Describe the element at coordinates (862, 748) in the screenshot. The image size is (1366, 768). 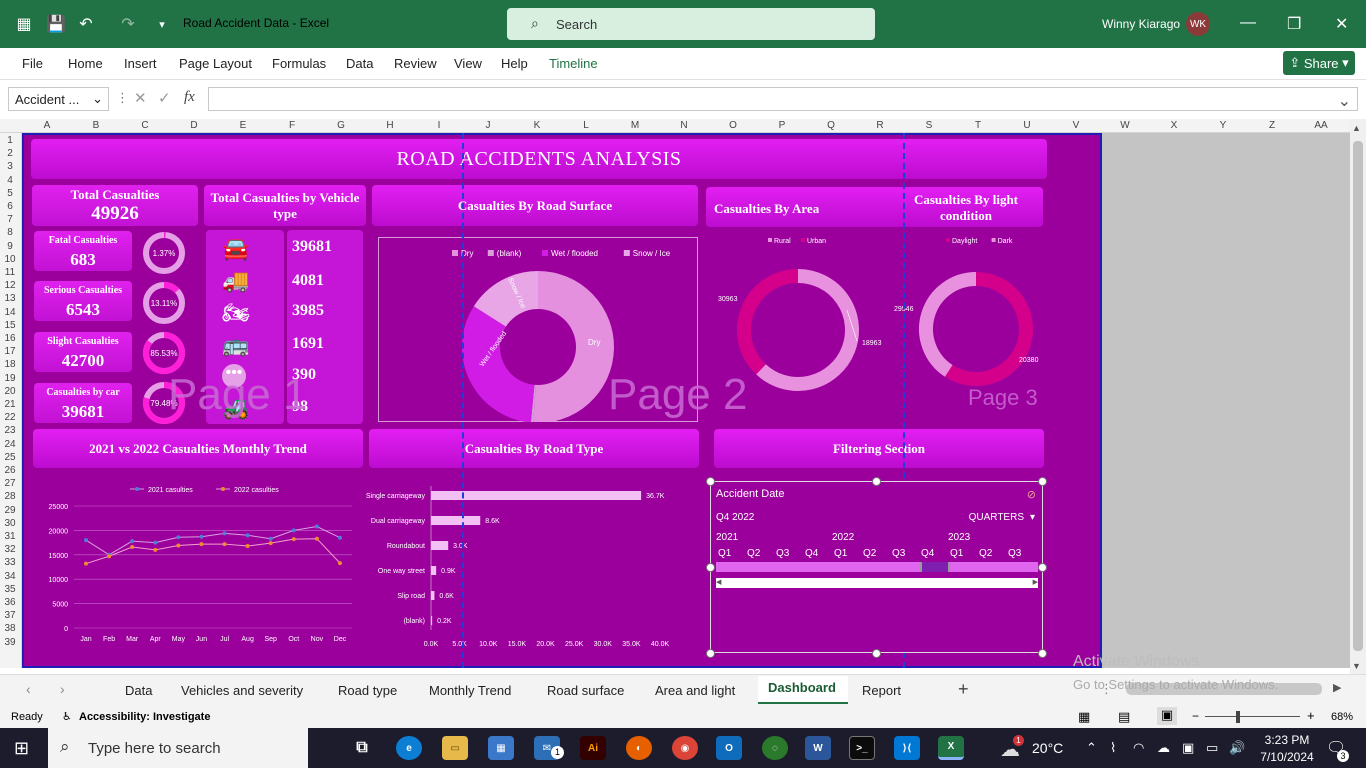
I see `terminal-icon: >_` at that location.